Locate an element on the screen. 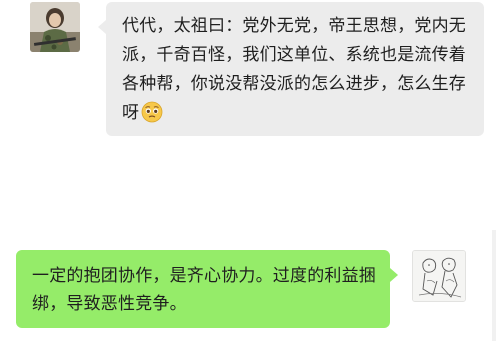  ink-sketch-avatar-icon is located at coordinates (439, 276).